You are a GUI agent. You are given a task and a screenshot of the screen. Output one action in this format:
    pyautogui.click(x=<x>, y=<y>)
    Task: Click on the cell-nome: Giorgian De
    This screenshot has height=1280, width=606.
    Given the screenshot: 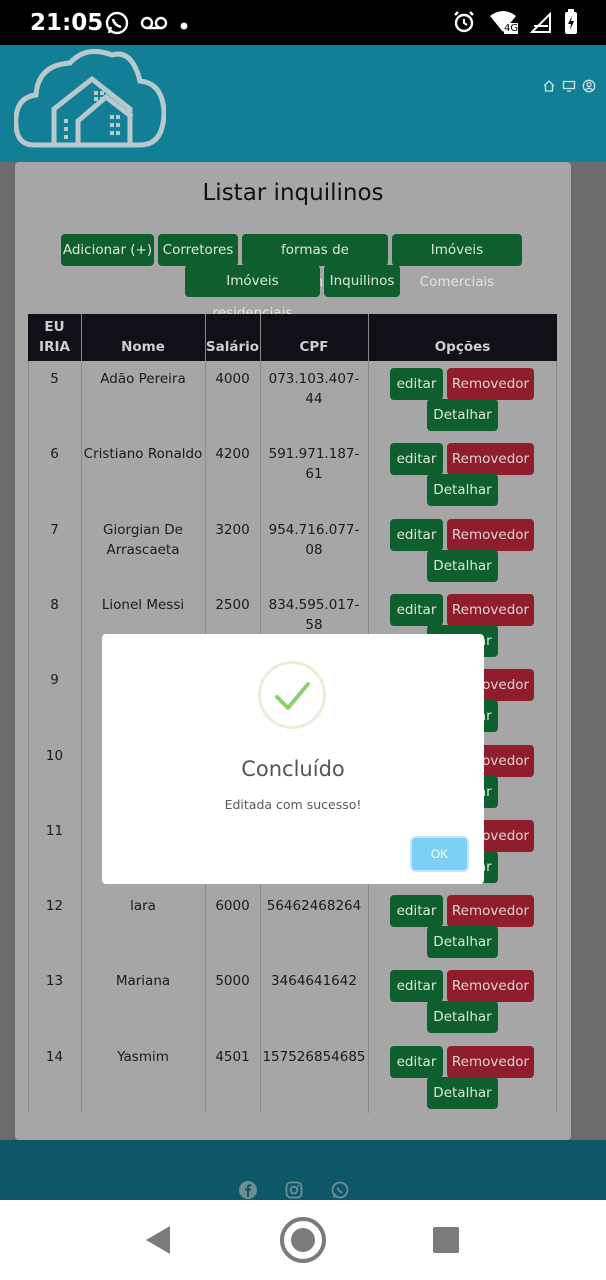 What is the action you would take?
    pyautogui.click(x=143, y=530)
    